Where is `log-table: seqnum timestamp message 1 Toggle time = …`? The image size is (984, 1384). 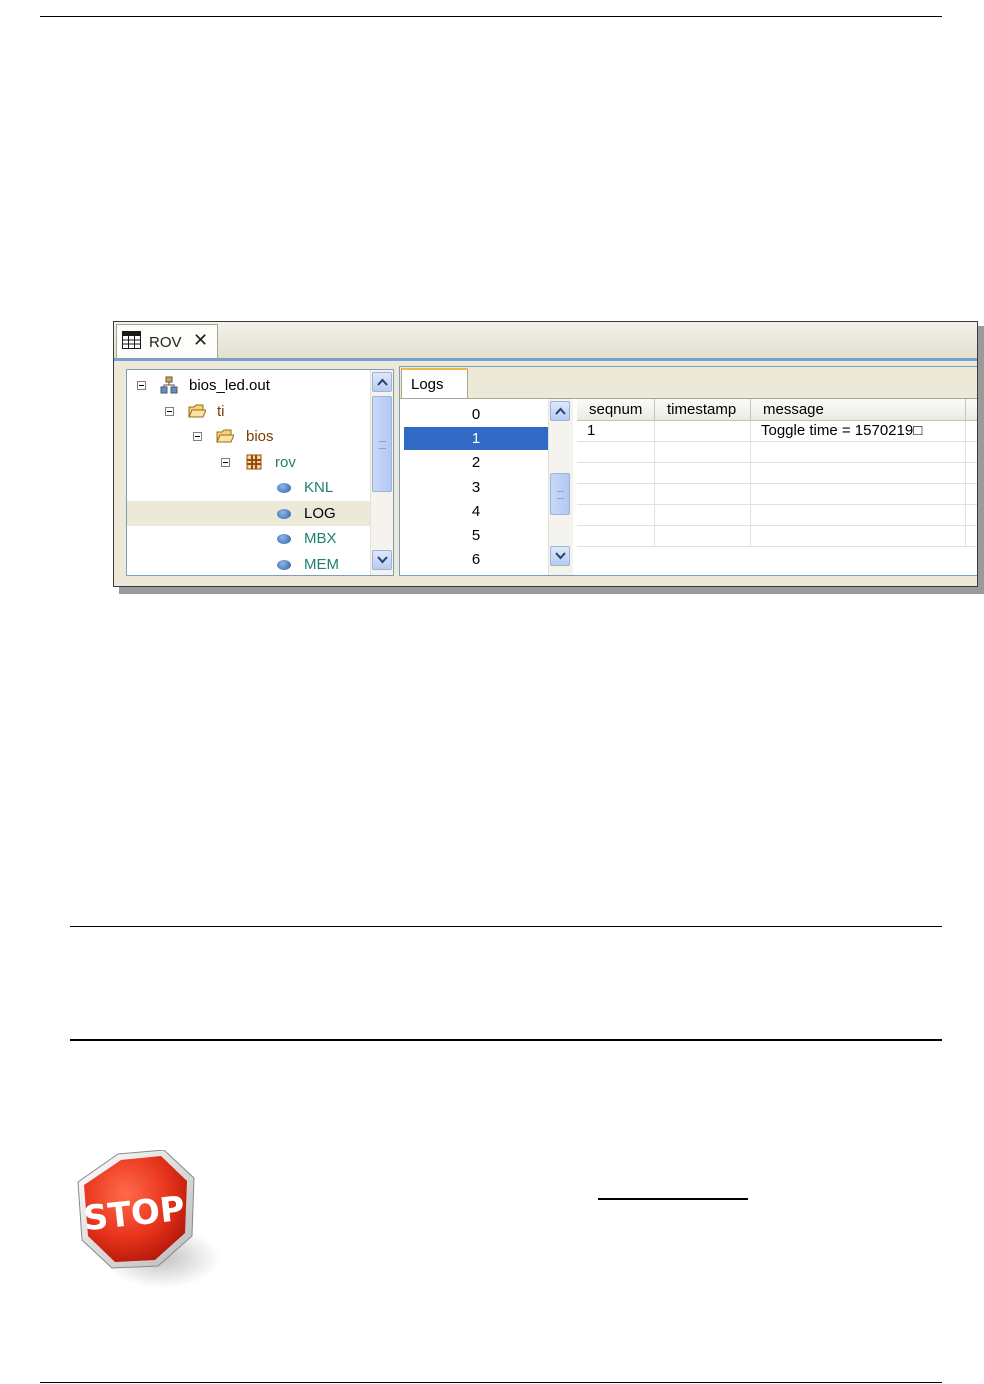 log-table: seqnum timestamp message 1 Toggle time = … is located at coordinates (777, 487).